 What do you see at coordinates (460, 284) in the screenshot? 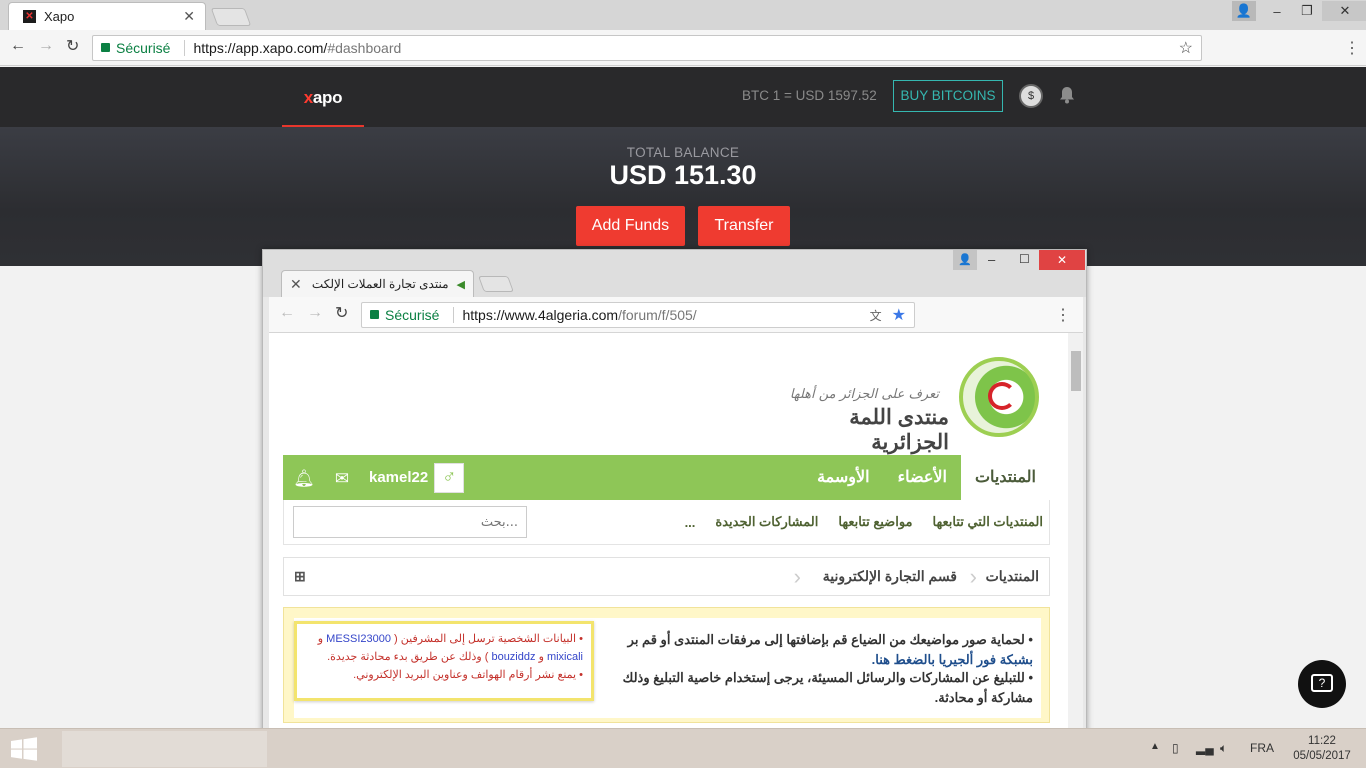
I see `forum-favicon-icon: ◀` at bounding box center [460, 284].